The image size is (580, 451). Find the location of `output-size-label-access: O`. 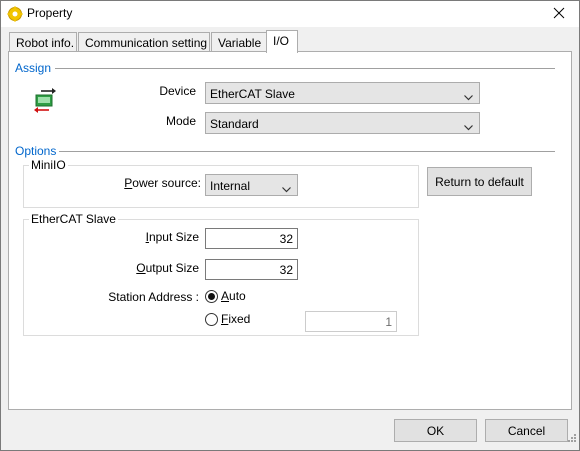

output-size-label-access: O is located at coordinates (141, 268).